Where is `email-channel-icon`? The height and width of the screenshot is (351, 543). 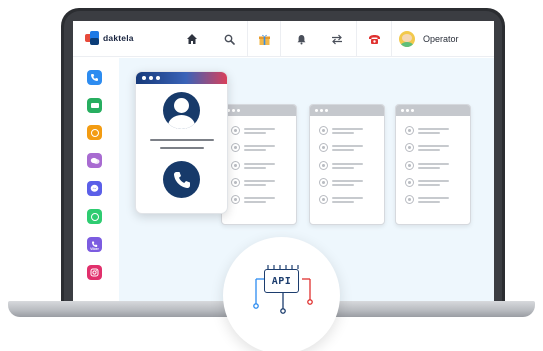
email-channel-icon is located at coordinates (94, 105).